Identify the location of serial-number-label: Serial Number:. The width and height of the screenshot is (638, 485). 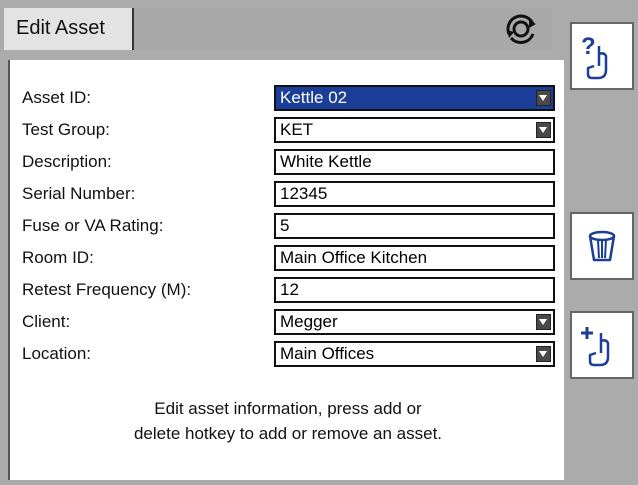
(79, 193).